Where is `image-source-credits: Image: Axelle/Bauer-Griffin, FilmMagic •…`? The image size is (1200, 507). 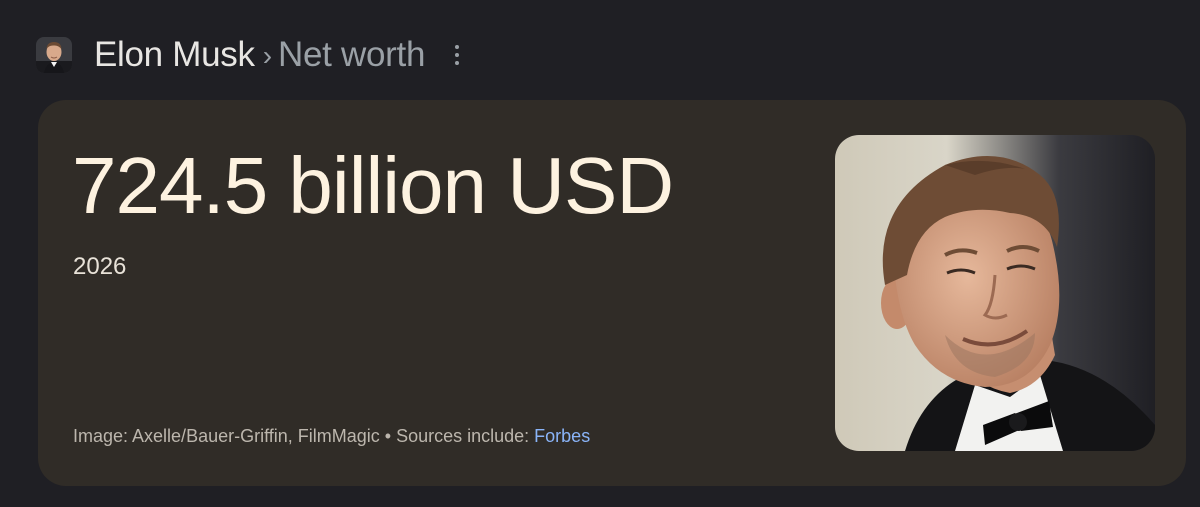
image-source-credits: Image: Axelle/Bauer-Griffin, FilmMagic •… is located at coordinates (331, 436).